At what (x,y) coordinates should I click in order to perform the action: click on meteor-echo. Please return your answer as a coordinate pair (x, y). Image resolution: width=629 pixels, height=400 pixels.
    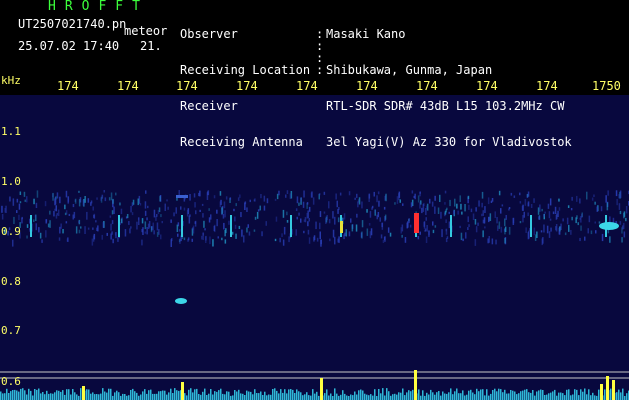
    Looking at the image, I should click on (451, 226).